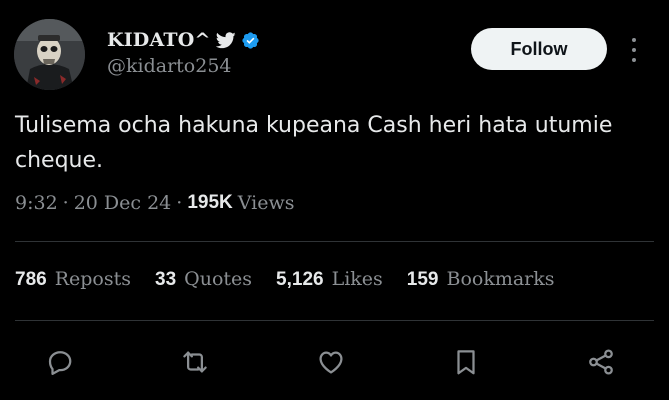 Image resolution: width=669 pixels, height=400 pixels. I want to click on stat-label: Bookmarks, so click(500, 279).